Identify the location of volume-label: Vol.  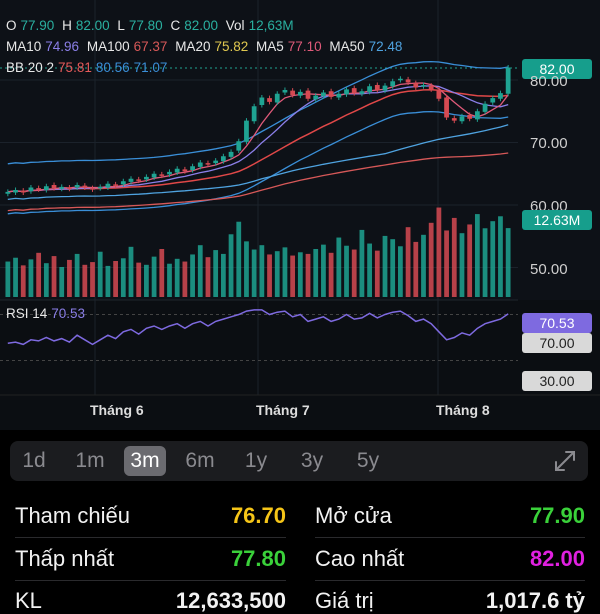
(235, 25).